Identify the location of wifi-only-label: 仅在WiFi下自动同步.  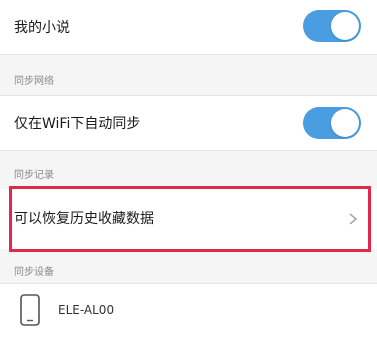
(77, 124).